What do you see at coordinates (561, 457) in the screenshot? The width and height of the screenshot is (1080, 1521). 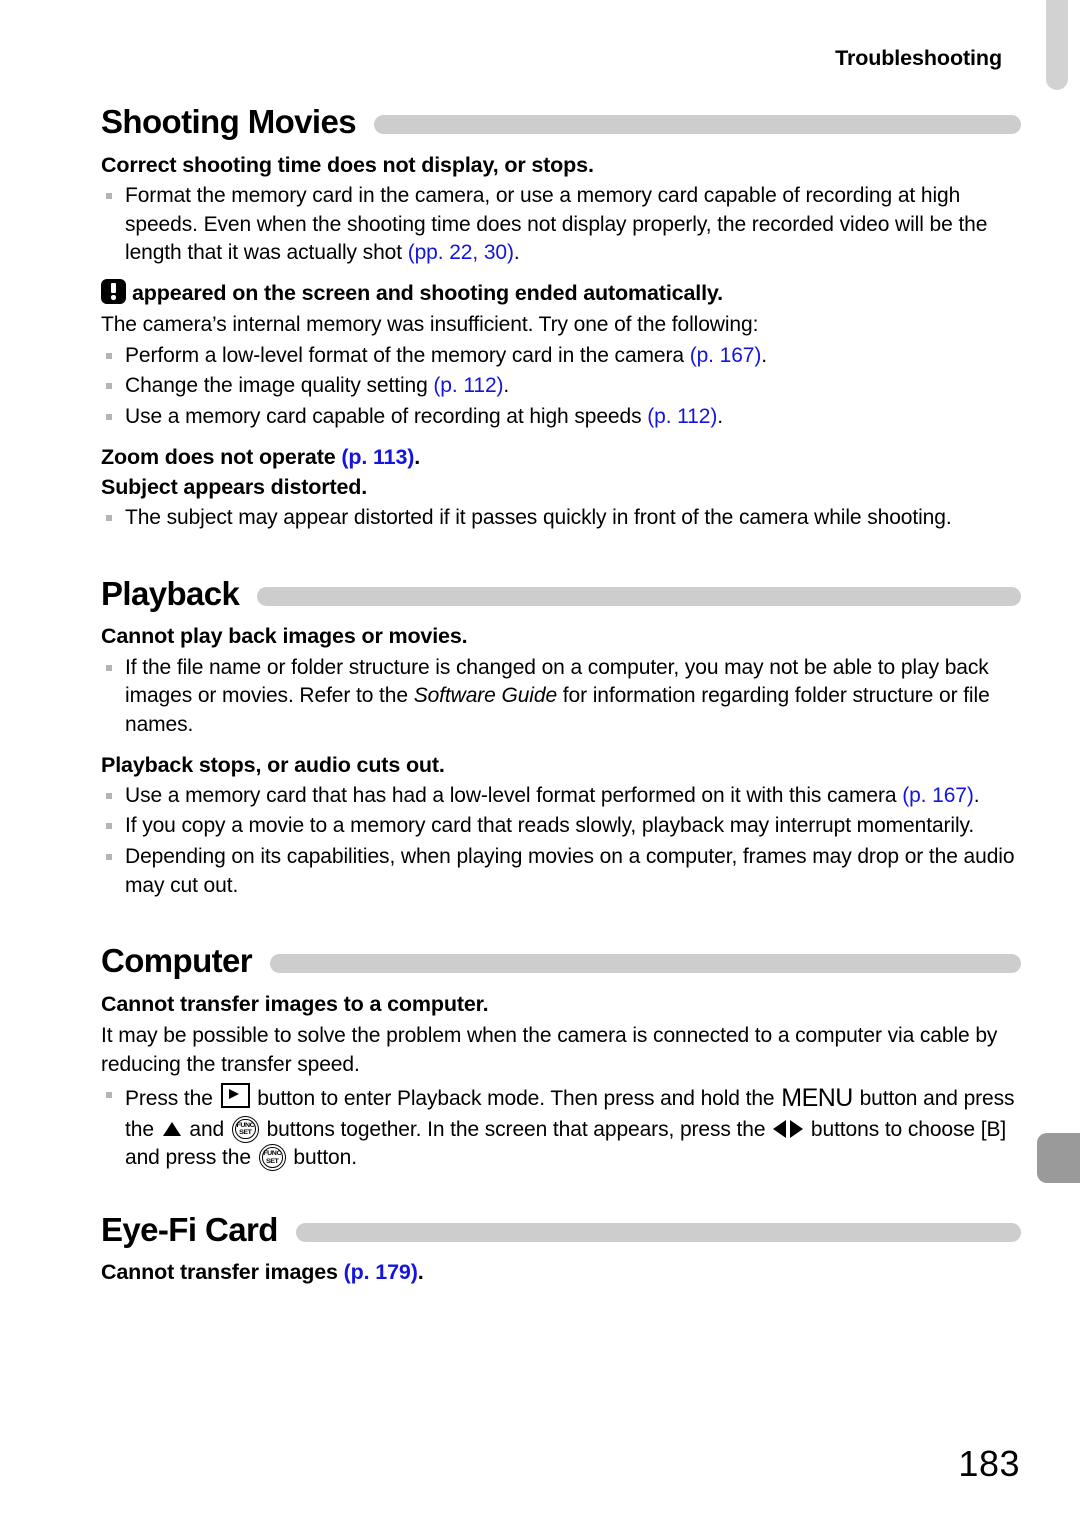 I see `subheading-zoom-does-not-operate: Zoom does not operate (p. 113).` at bounding box center [561, 457].